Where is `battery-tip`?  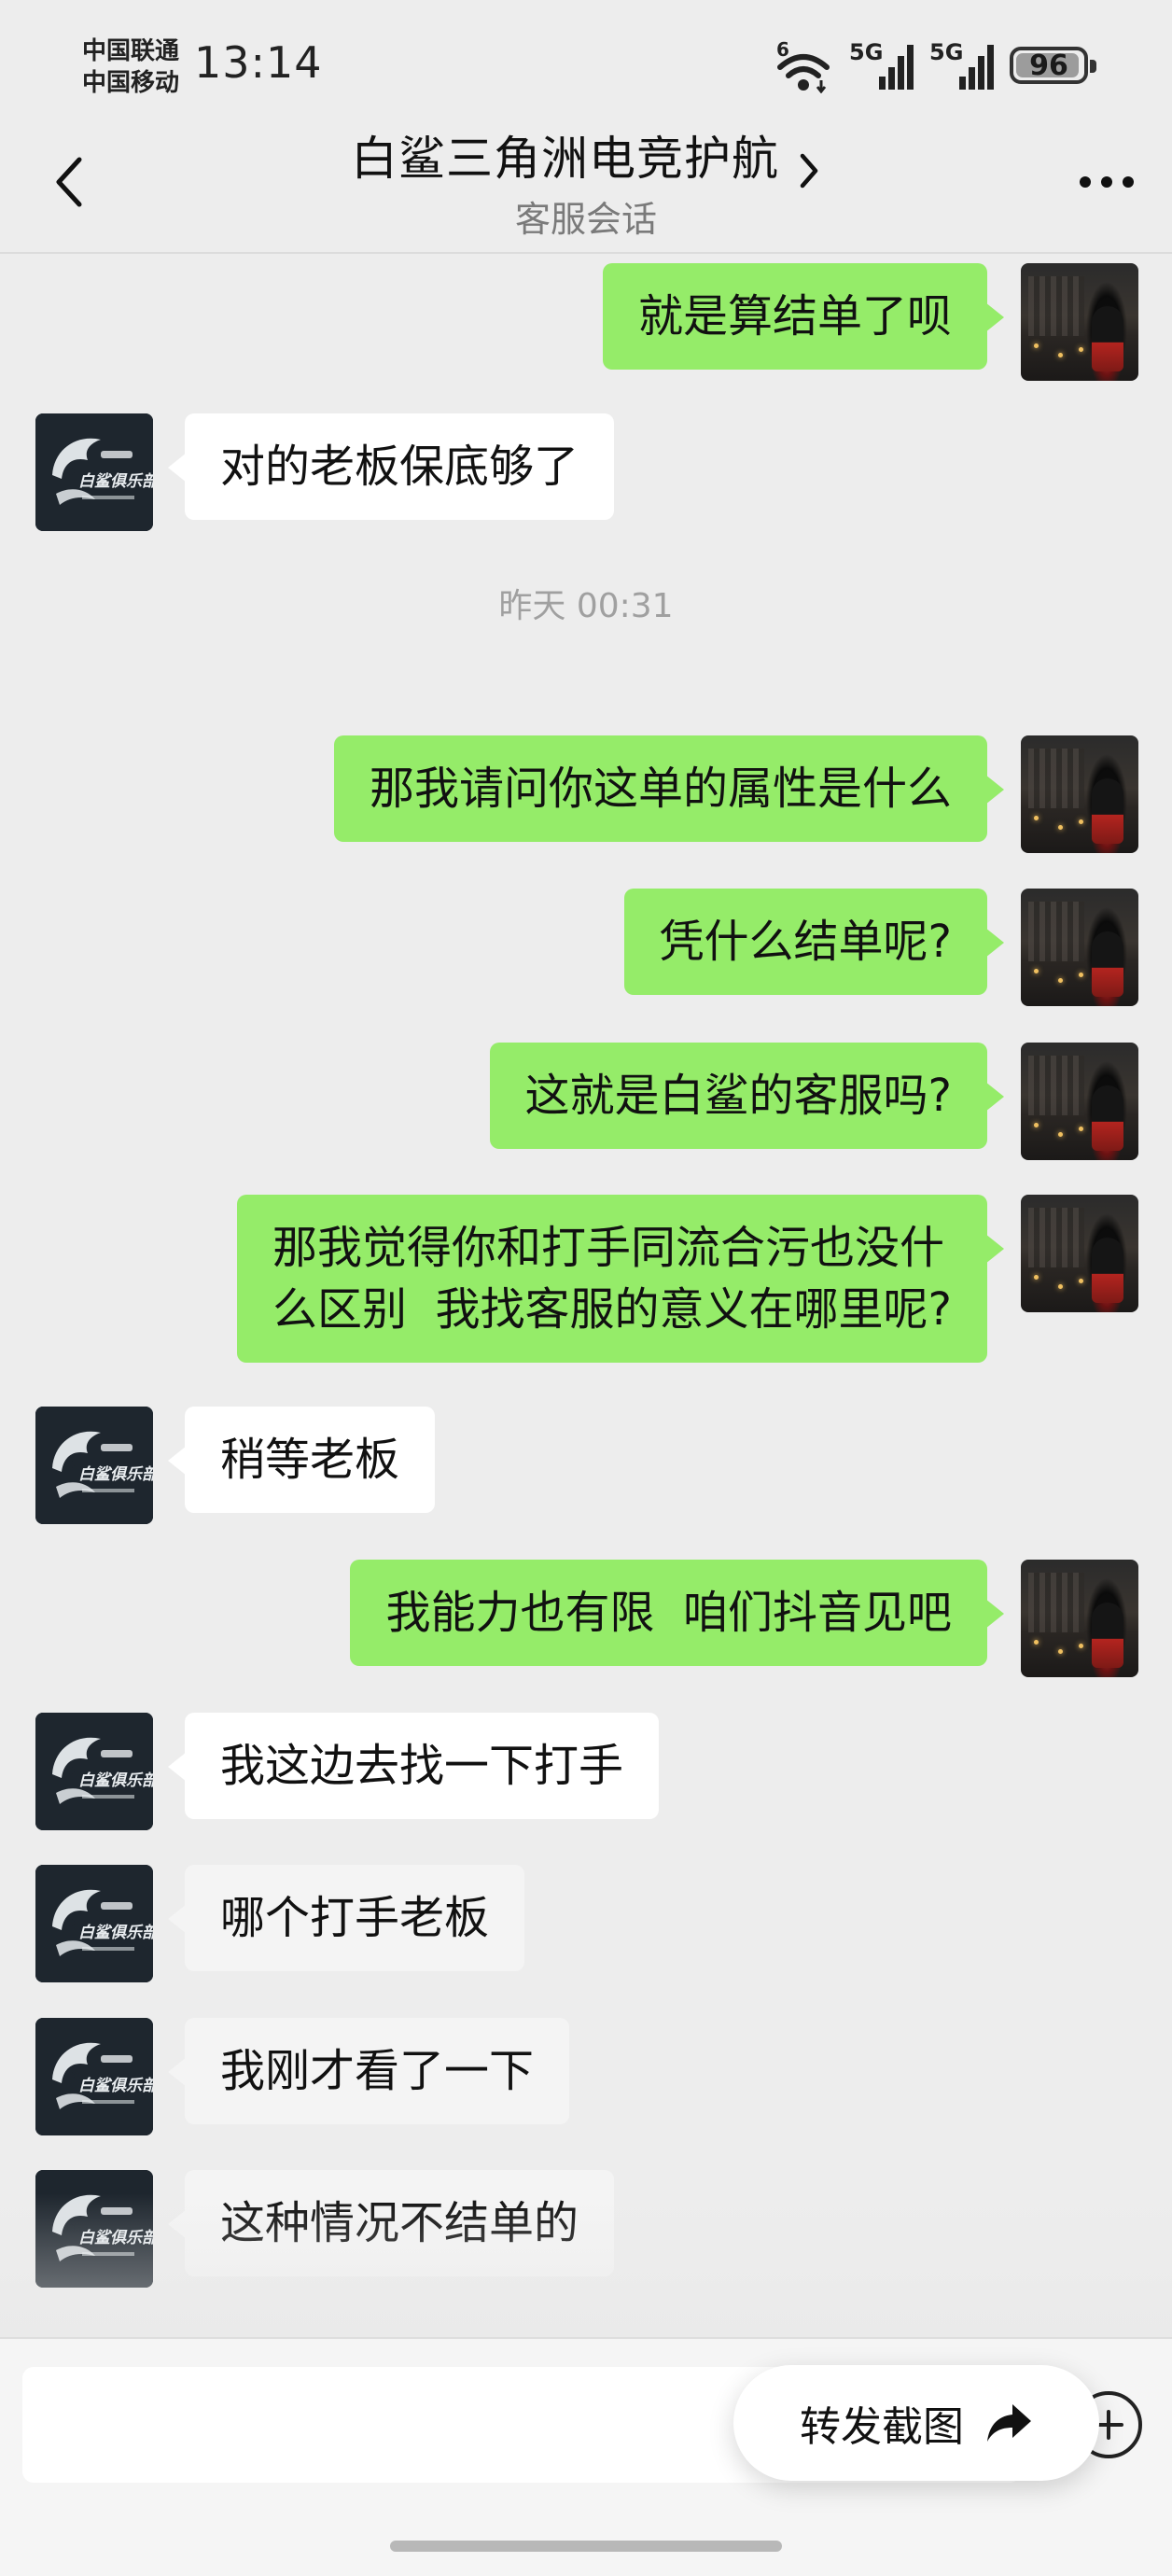 battery-tip is located at coordinates (1093, 66).